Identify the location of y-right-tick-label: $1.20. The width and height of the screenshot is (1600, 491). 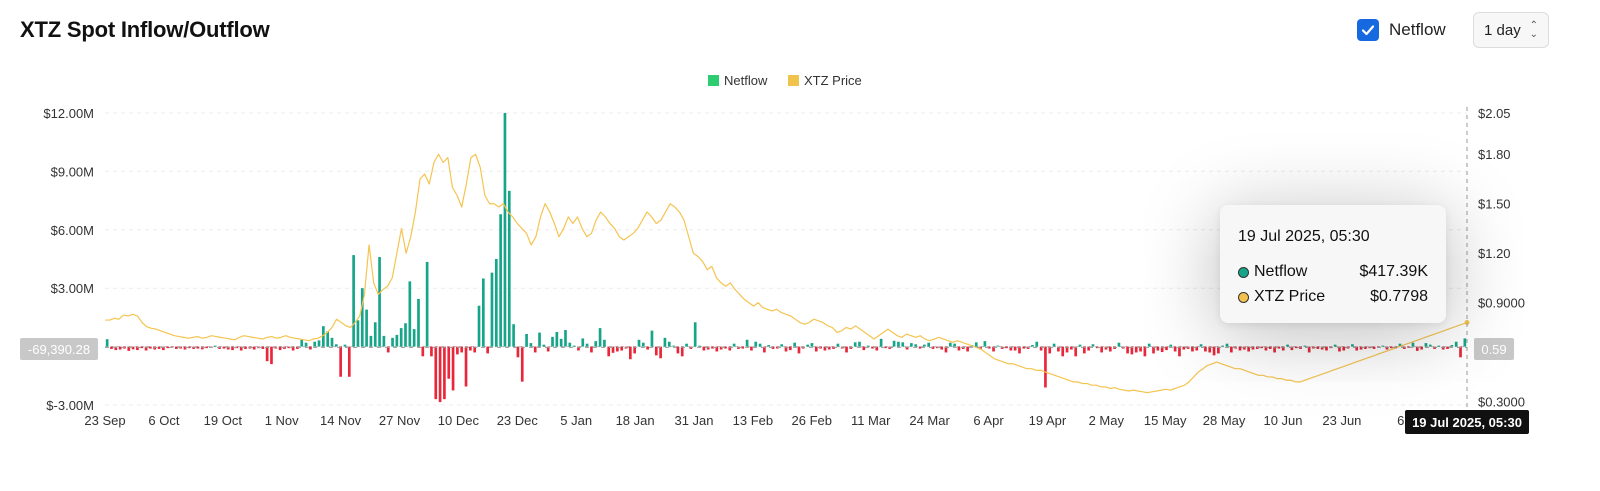
(1494, 253).